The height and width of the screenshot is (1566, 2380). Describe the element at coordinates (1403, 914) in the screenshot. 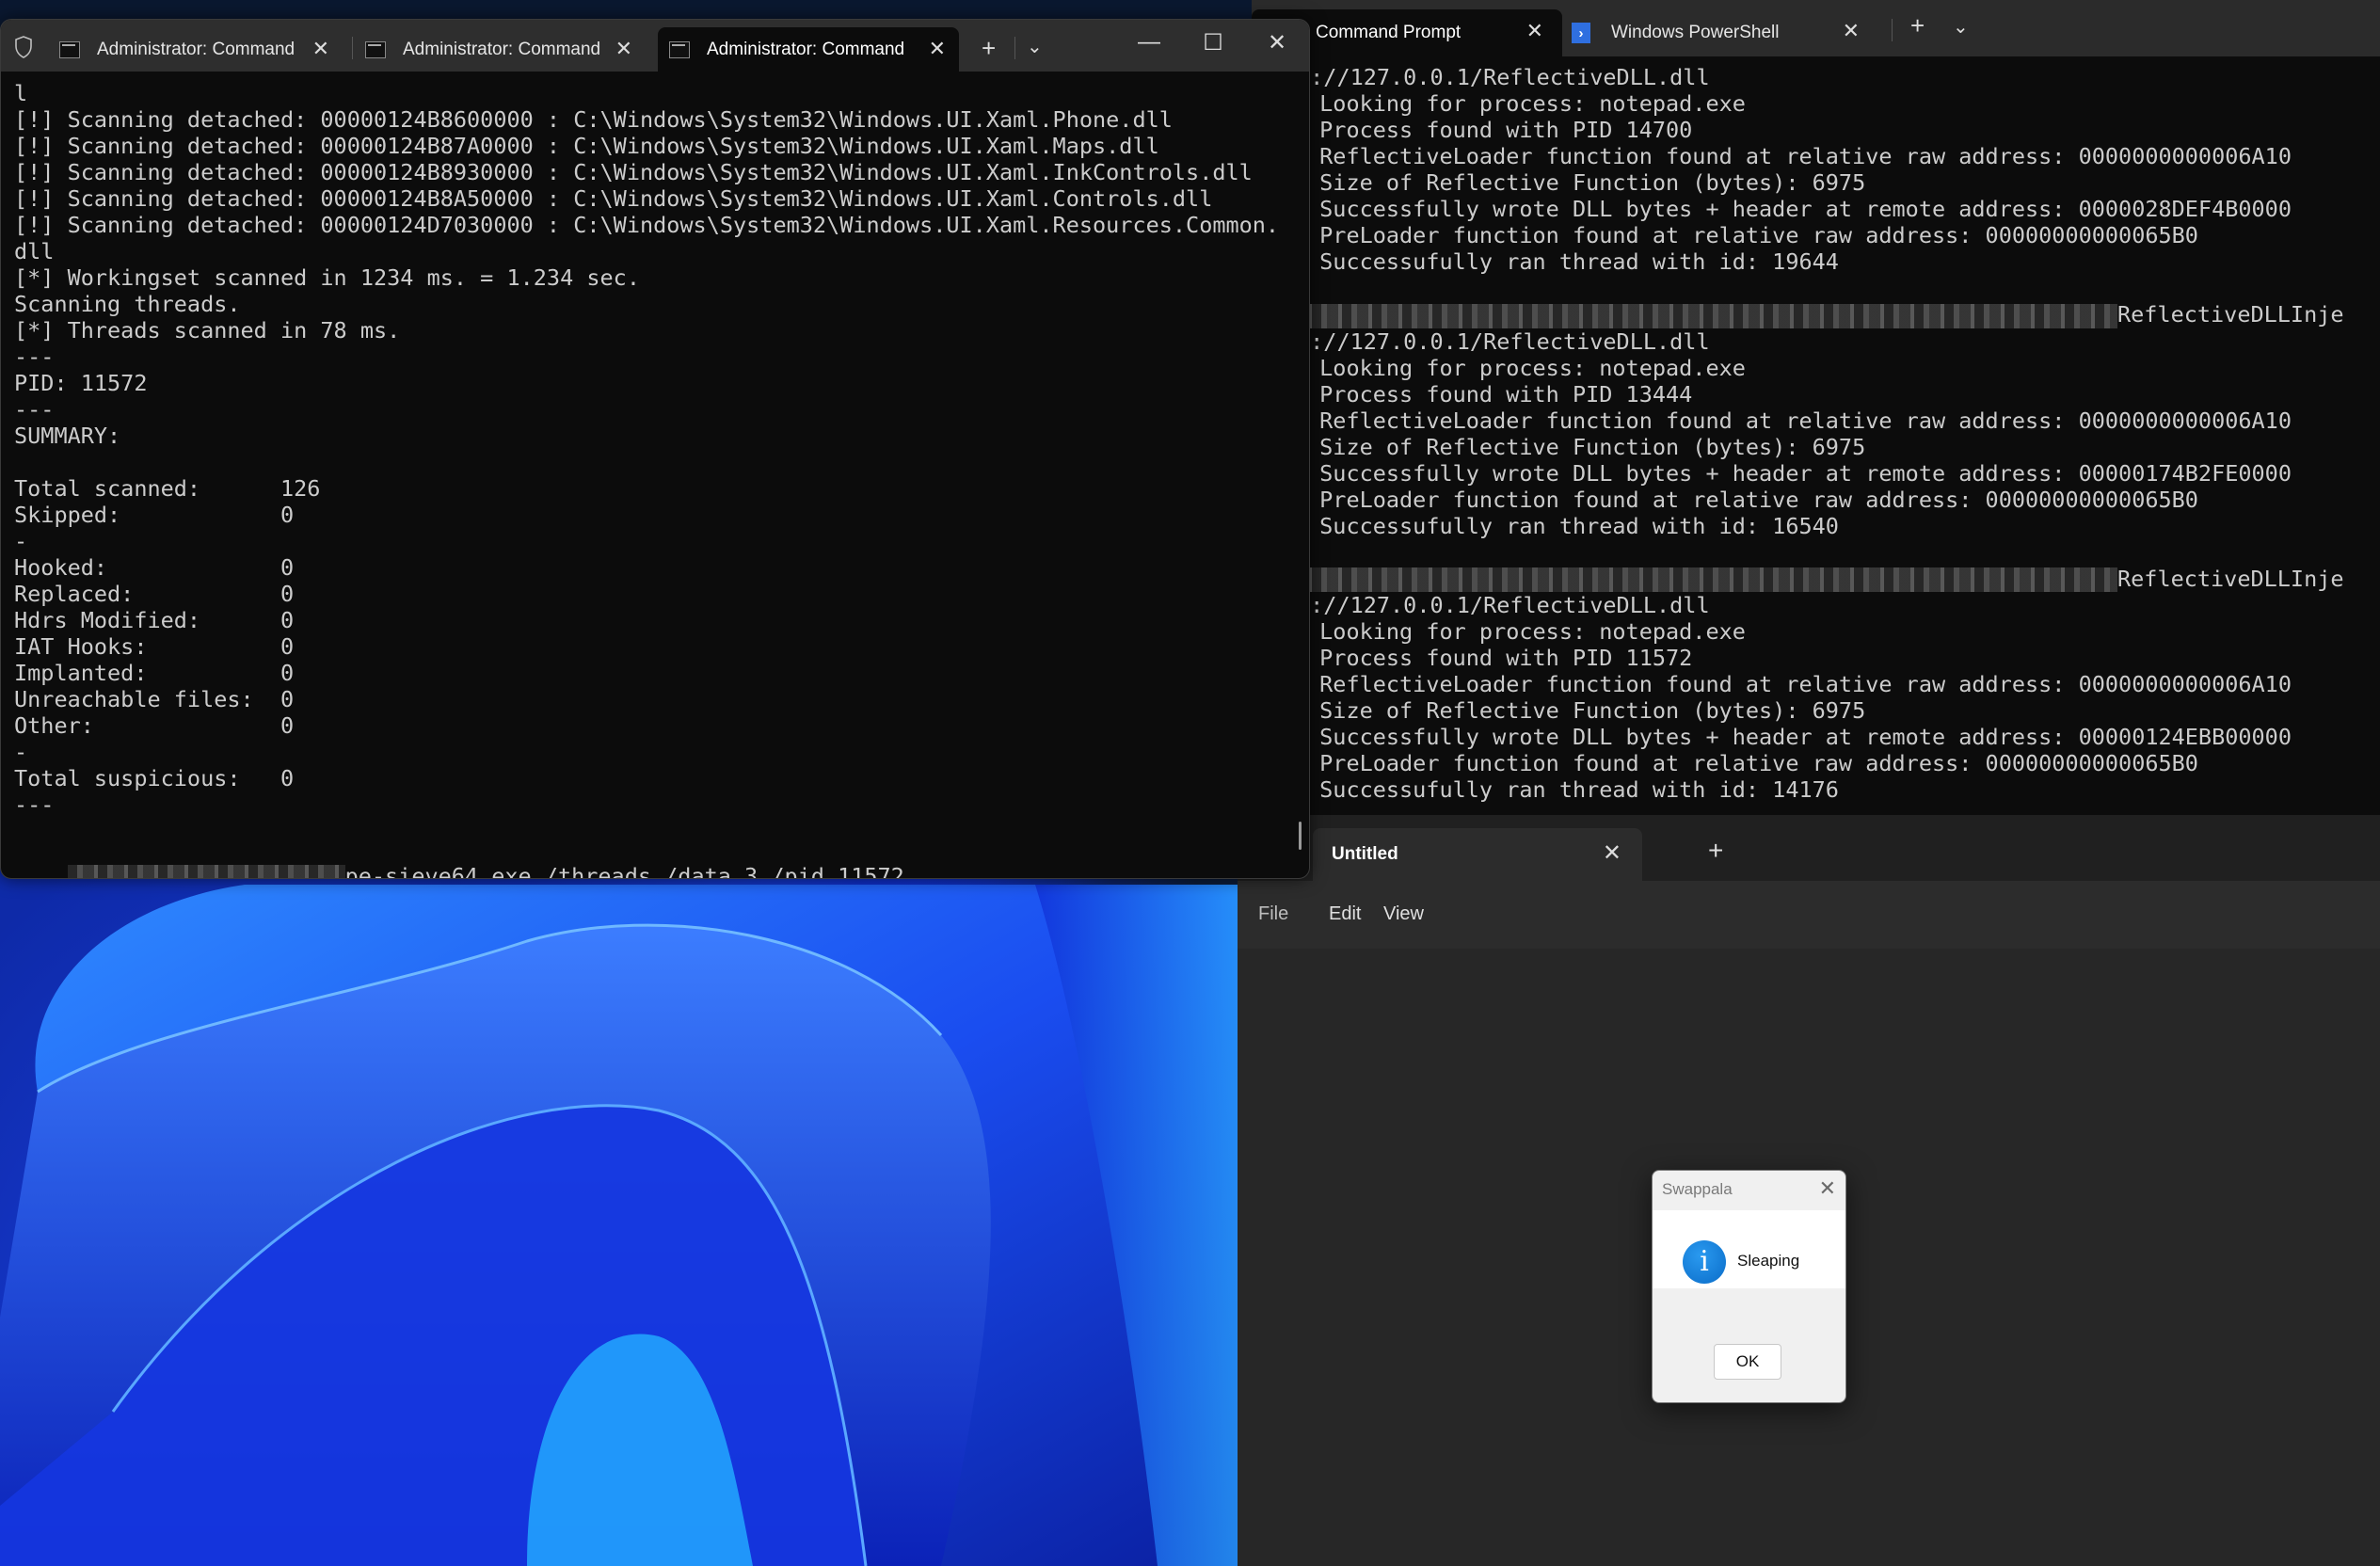

I see `menu-view: View` at that location.